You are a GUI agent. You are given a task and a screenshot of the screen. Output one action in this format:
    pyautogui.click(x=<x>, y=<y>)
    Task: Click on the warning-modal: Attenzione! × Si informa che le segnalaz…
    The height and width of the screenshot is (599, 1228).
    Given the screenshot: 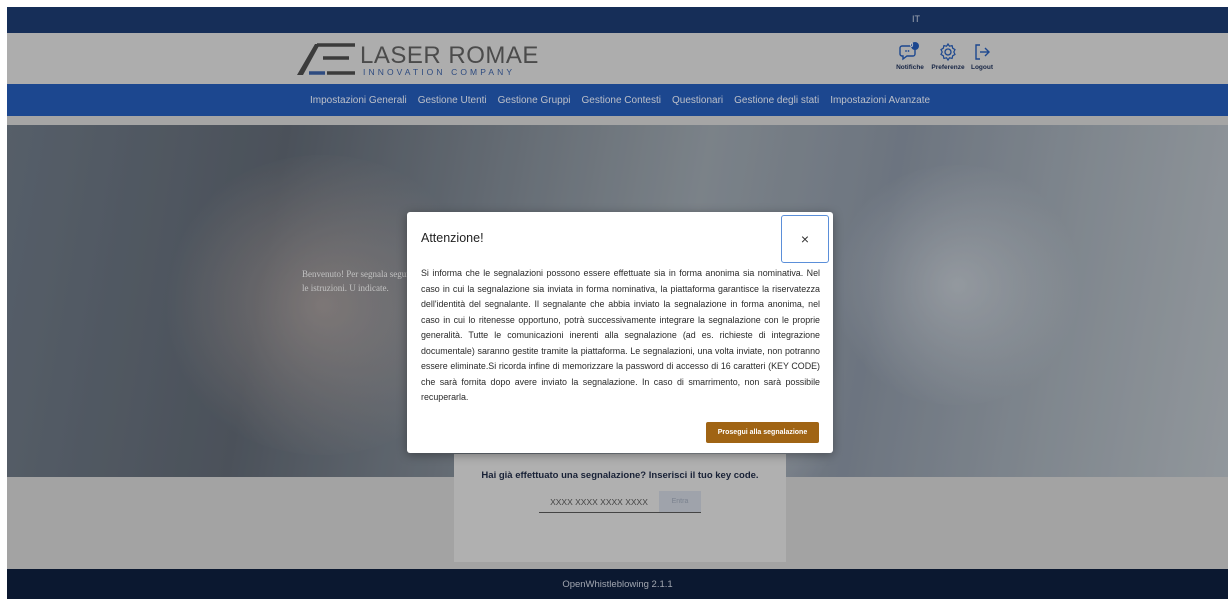 What is the action you would take?
    pyautogui.click(x=620, y=332)
    